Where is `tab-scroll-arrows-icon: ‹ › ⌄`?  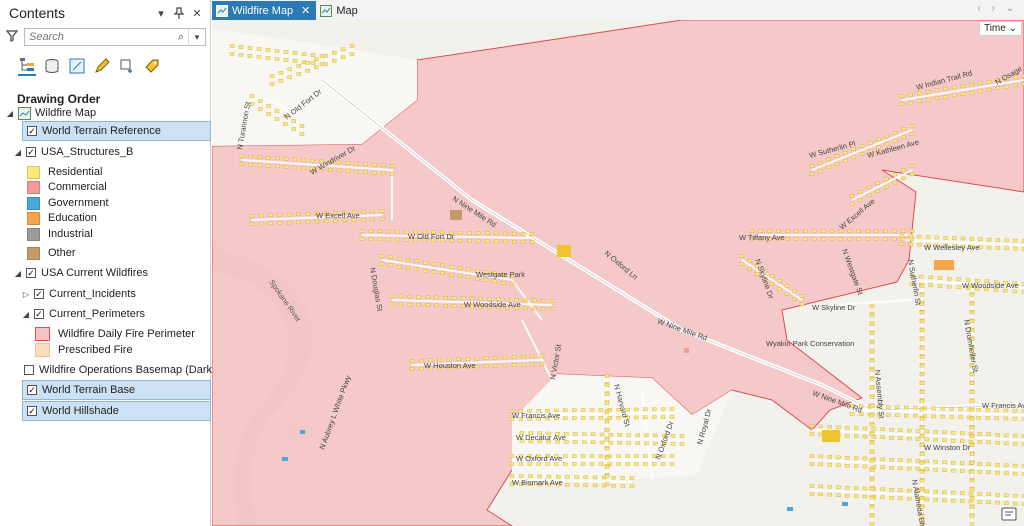
tab-scroll-arrows-icon: ‹ › ⌄ is located at coordinates (997, 8).